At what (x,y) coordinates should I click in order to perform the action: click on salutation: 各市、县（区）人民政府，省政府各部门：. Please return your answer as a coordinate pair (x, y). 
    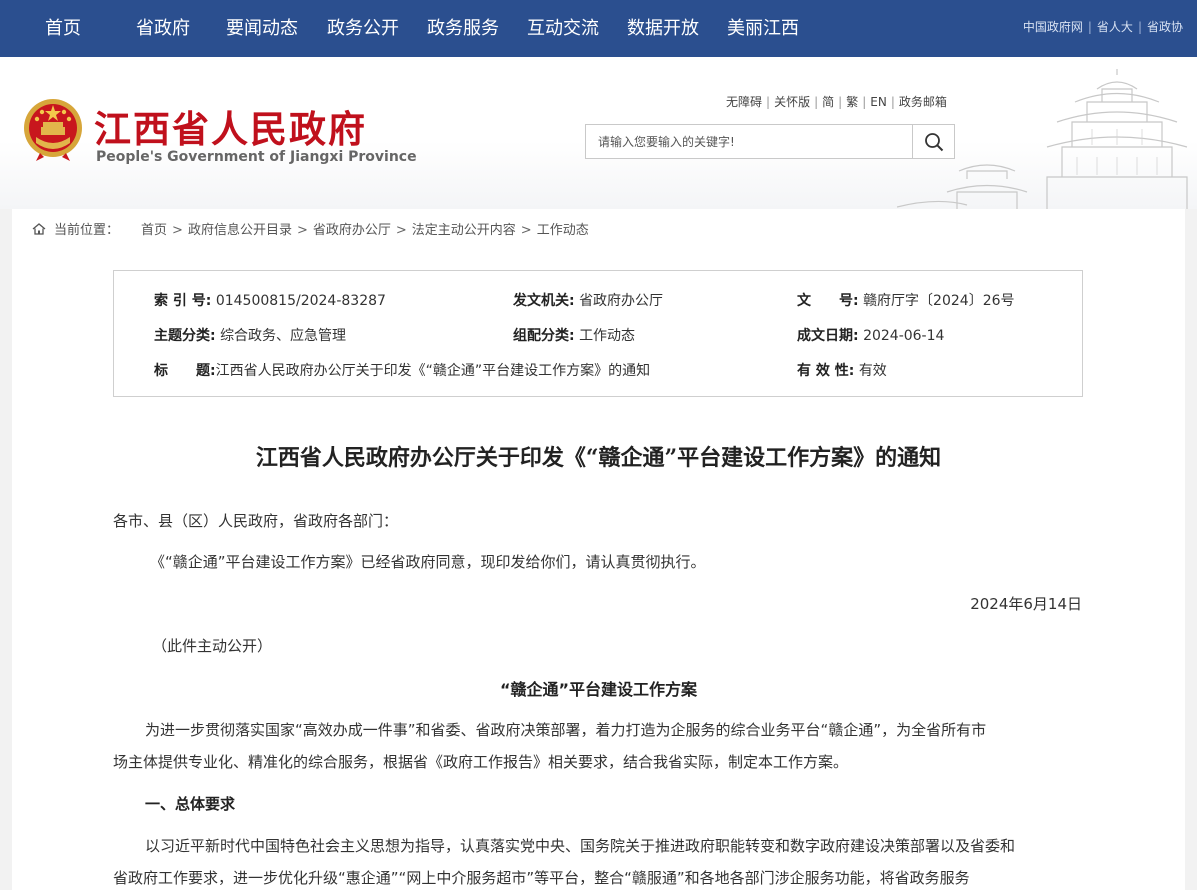
    Looking at the image, I should click on (256, 521).